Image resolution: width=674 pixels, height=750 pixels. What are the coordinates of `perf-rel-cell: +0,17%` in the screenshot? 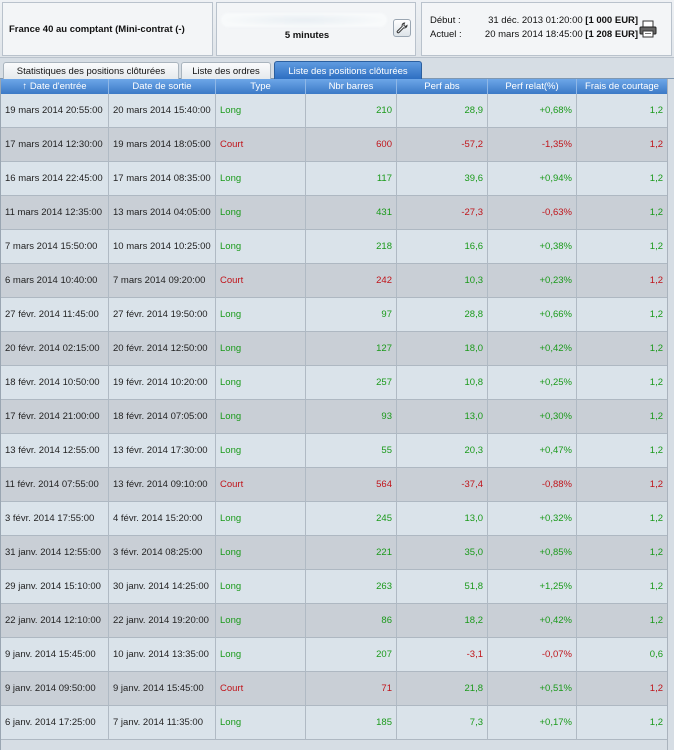 It's located at (532, 723).